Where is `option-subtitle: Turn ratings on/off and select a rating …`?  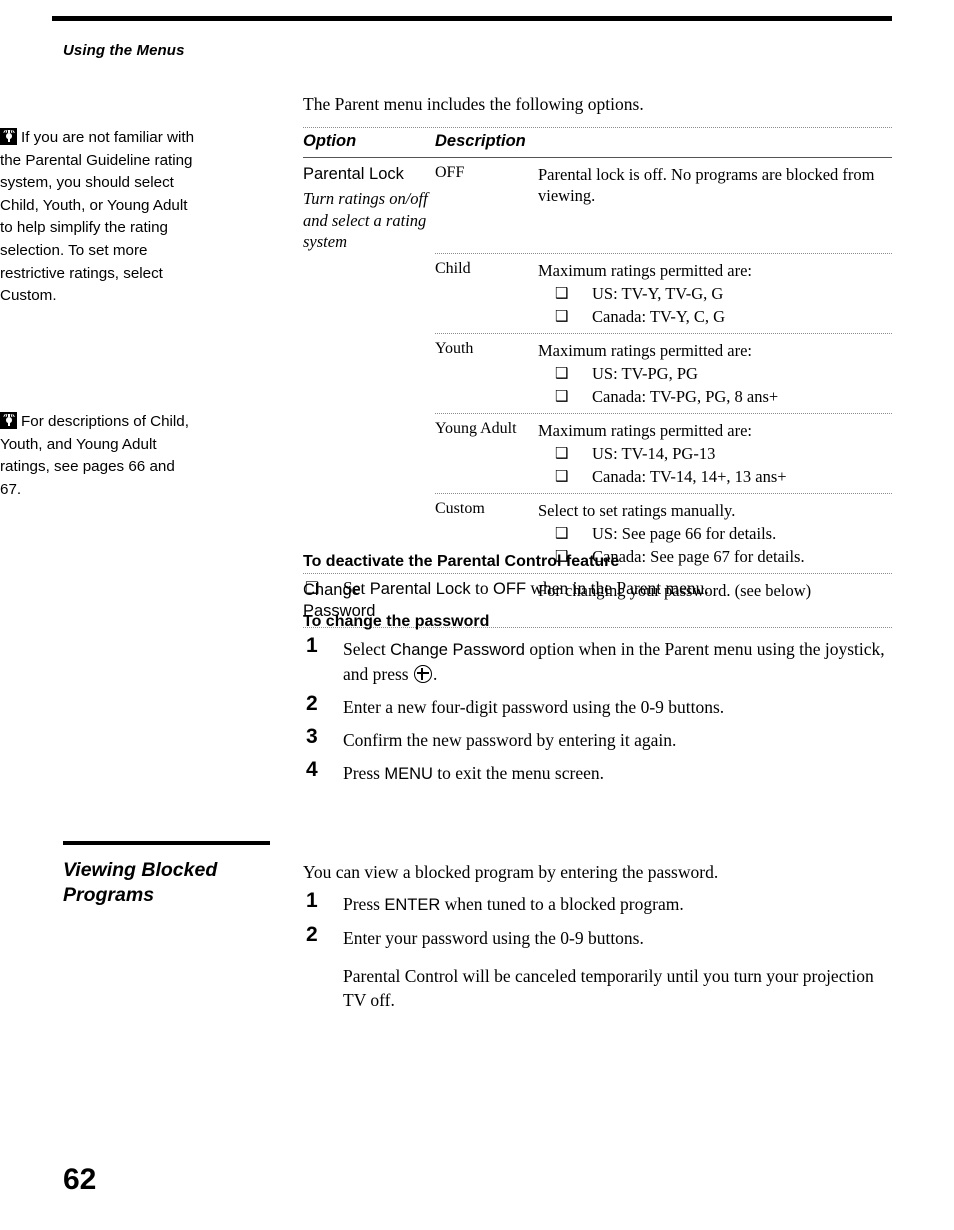 option-subtitle: Turn ratings on/off and select a rating … is located at coordinates (365, 220).